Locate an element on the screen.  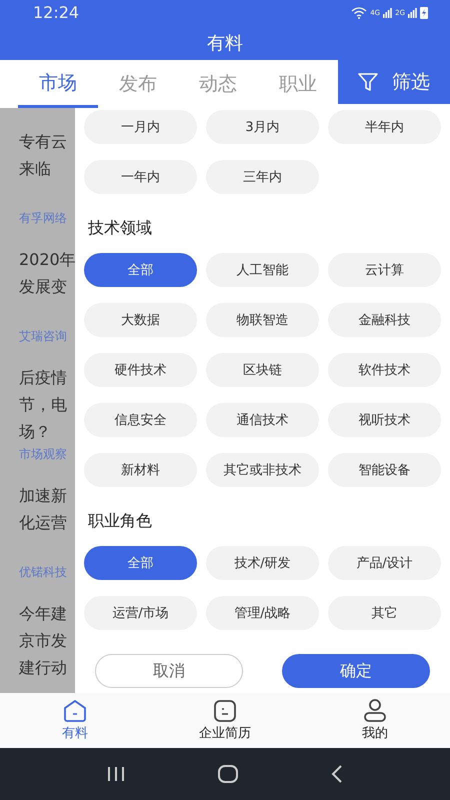
filter-chip: 运营/市场 is located at coordinates (140, 613).